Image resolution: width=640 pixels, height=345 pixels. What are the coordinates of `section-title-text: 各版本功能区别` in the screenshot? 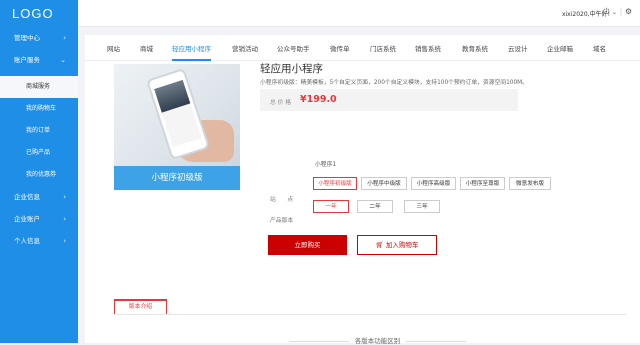 It's located at (377, 341).